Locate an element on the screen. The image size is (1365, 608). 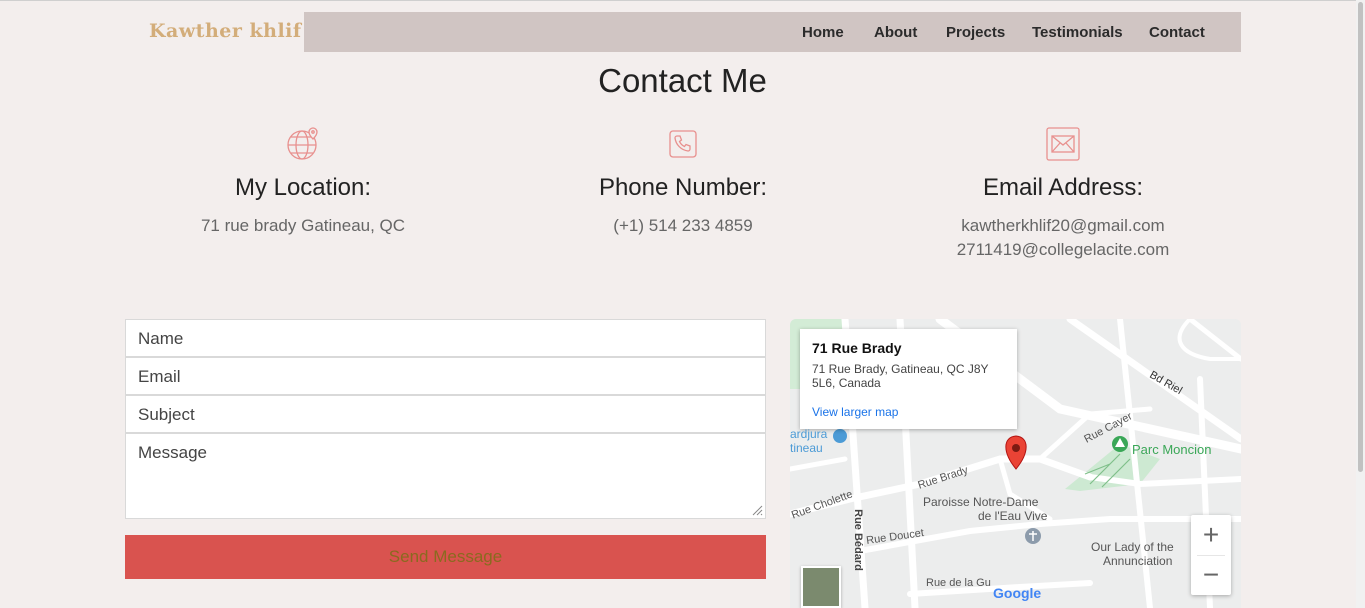
phone-block: Phone Number: (+1) 514 233 4859 is located at coordinates (683, 182).